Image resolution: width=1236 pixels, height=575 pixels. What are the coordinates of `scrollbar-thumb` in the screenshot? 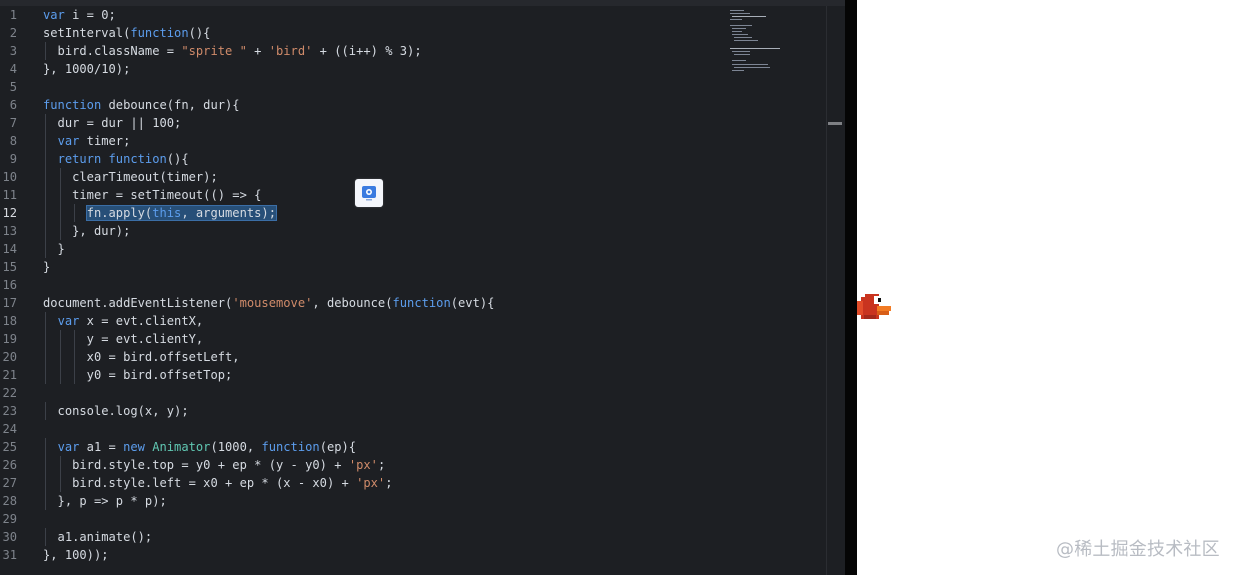 It's located at (835, 123).